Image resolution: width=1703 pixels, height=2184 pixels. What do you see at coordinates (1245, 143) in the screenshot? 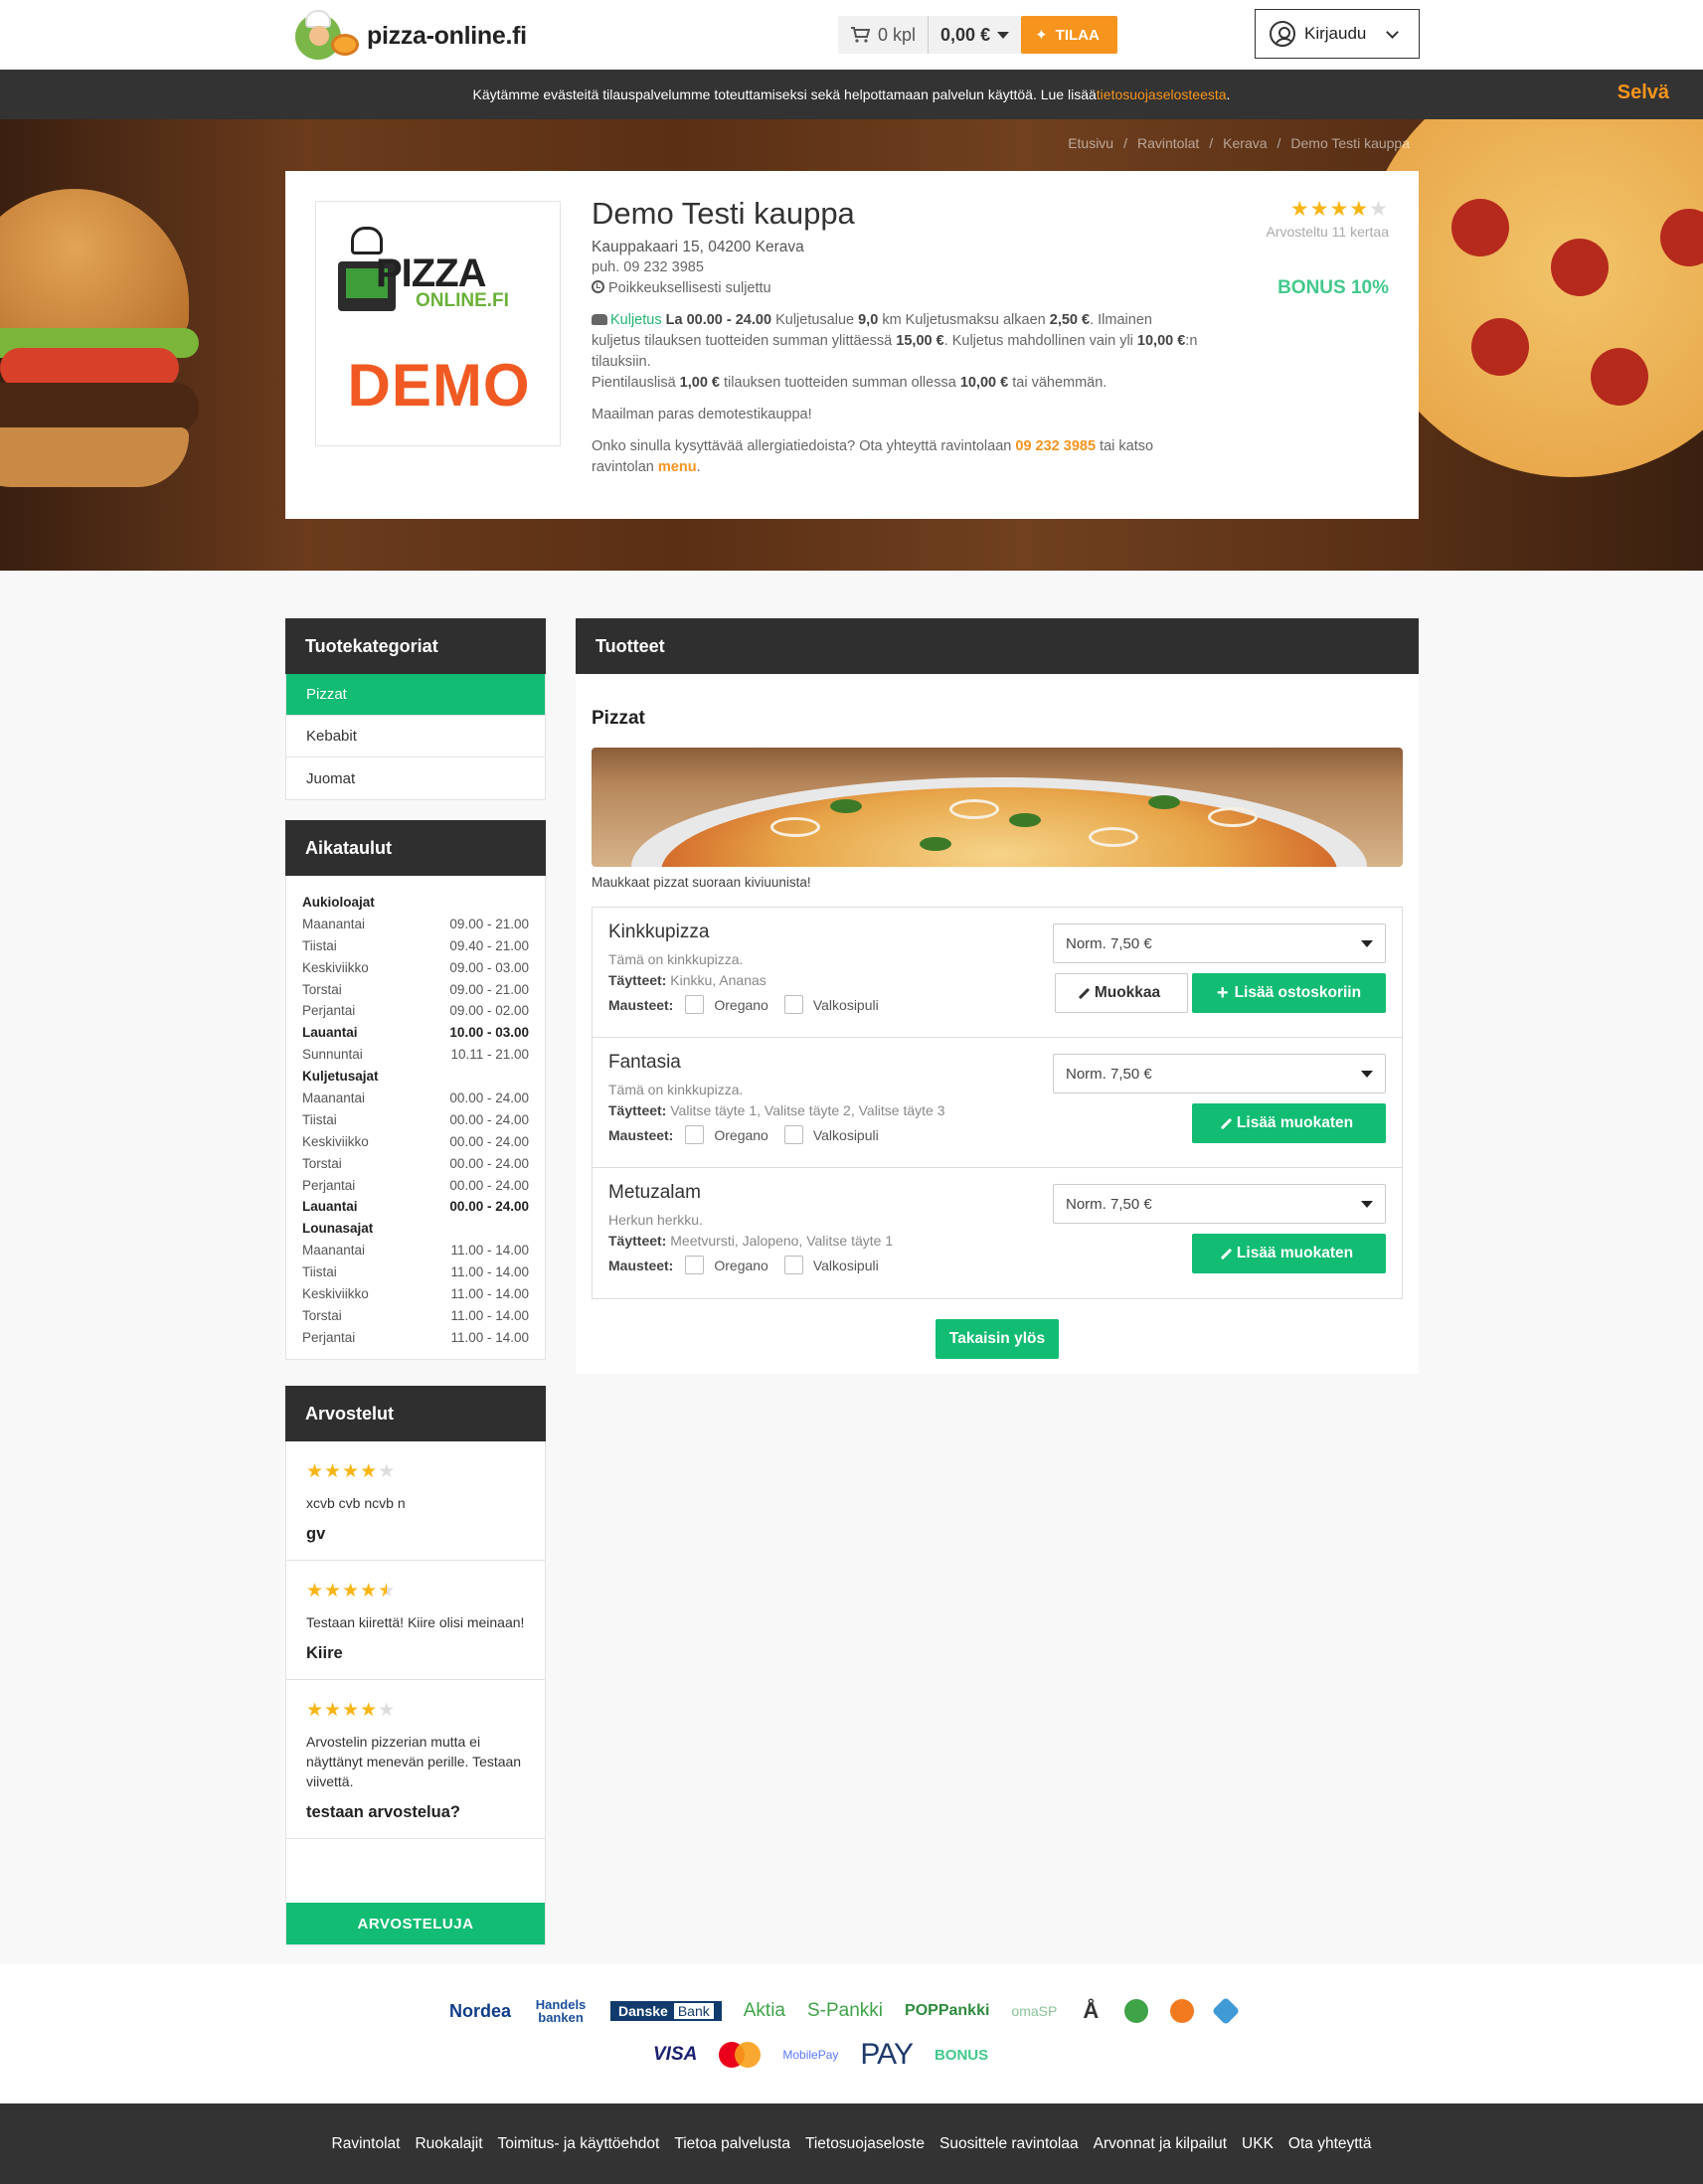
I see `breadcrumb-item: Kerava` at bounding box center [1245, 143].